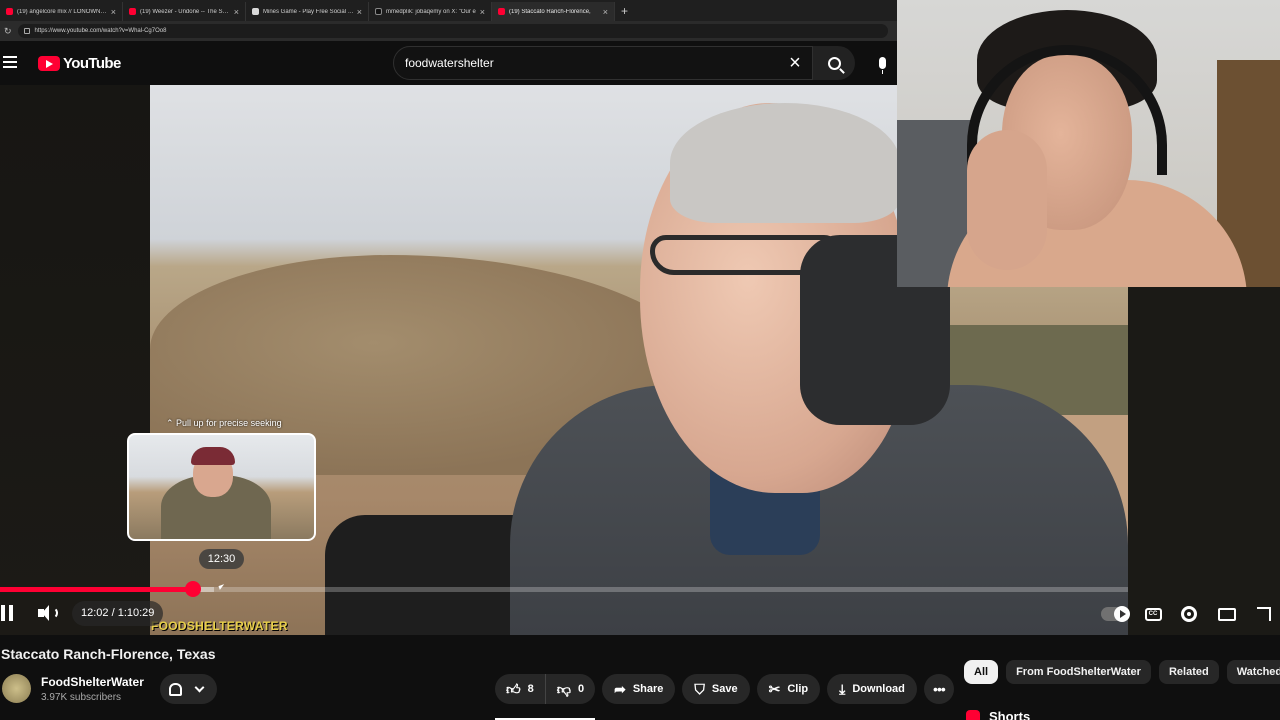  I want to click on theater-mode-button, so click(1227, 614).